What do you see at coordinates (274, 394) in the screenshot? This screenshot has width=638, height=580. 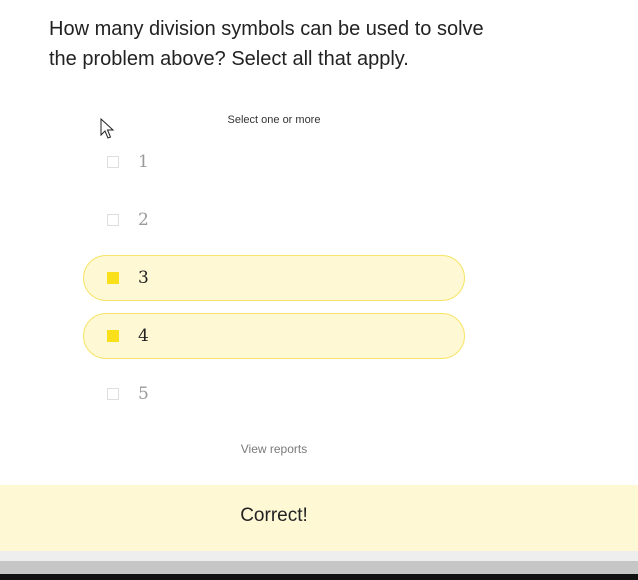 I see `option-5: 5` at bounding box center [274, 394].